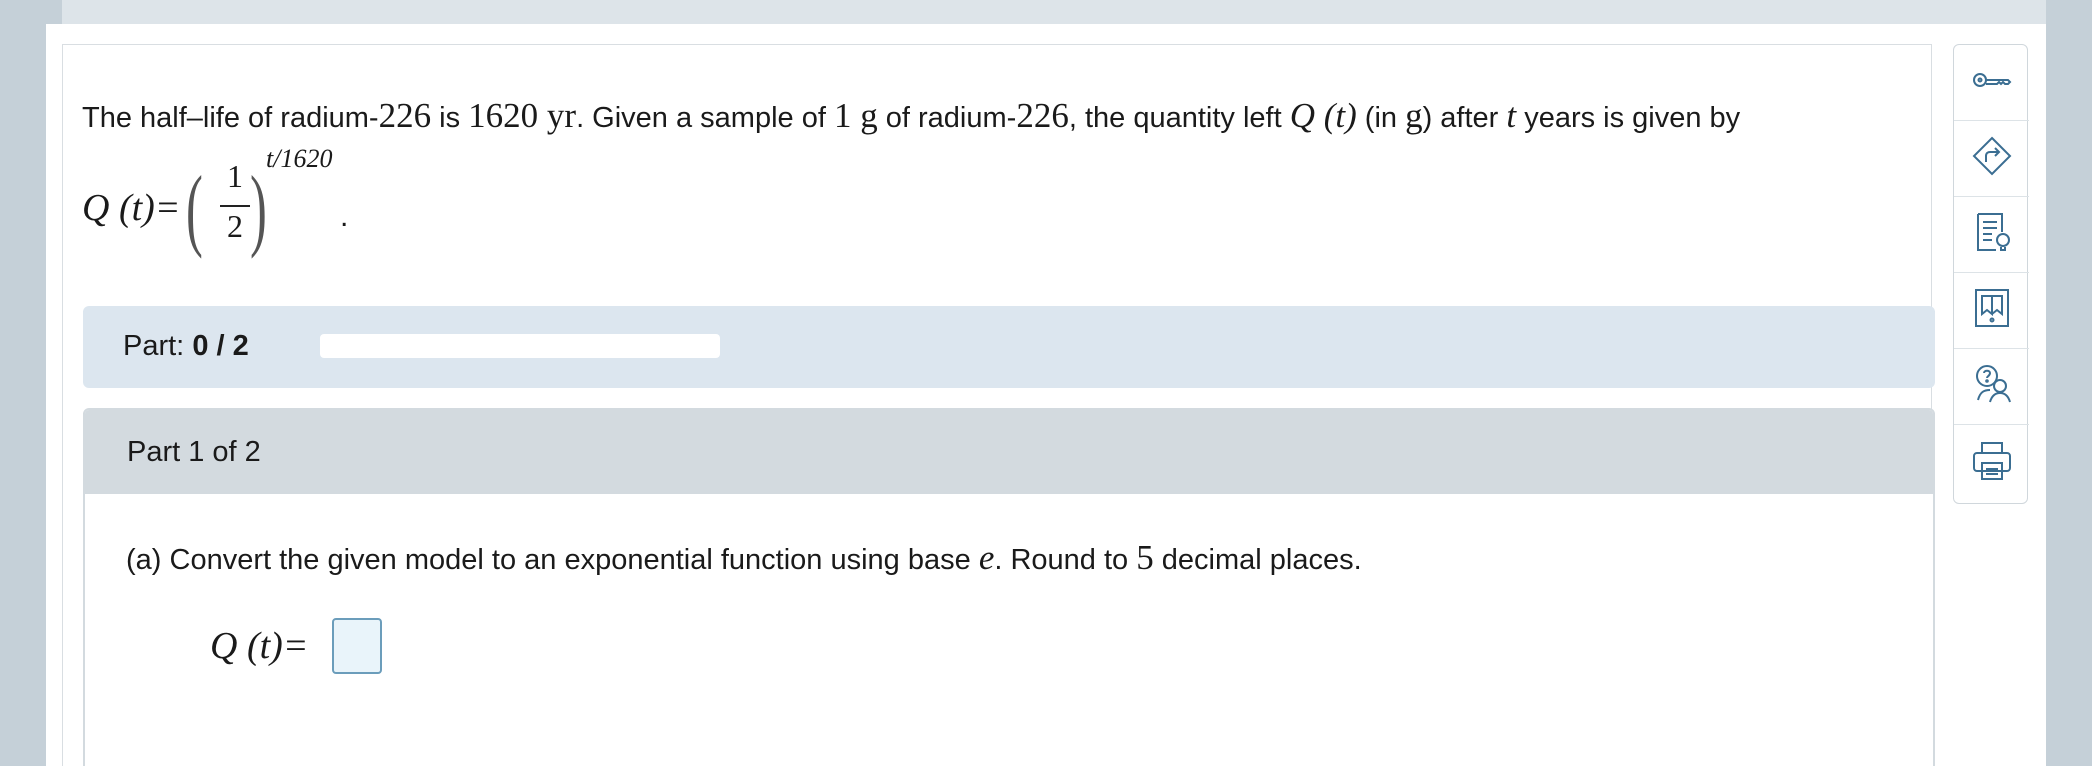 Image resolution: width=2092 pixels, height=766 pixels. I want to click on tools-sidebar, so click(1991, 274).